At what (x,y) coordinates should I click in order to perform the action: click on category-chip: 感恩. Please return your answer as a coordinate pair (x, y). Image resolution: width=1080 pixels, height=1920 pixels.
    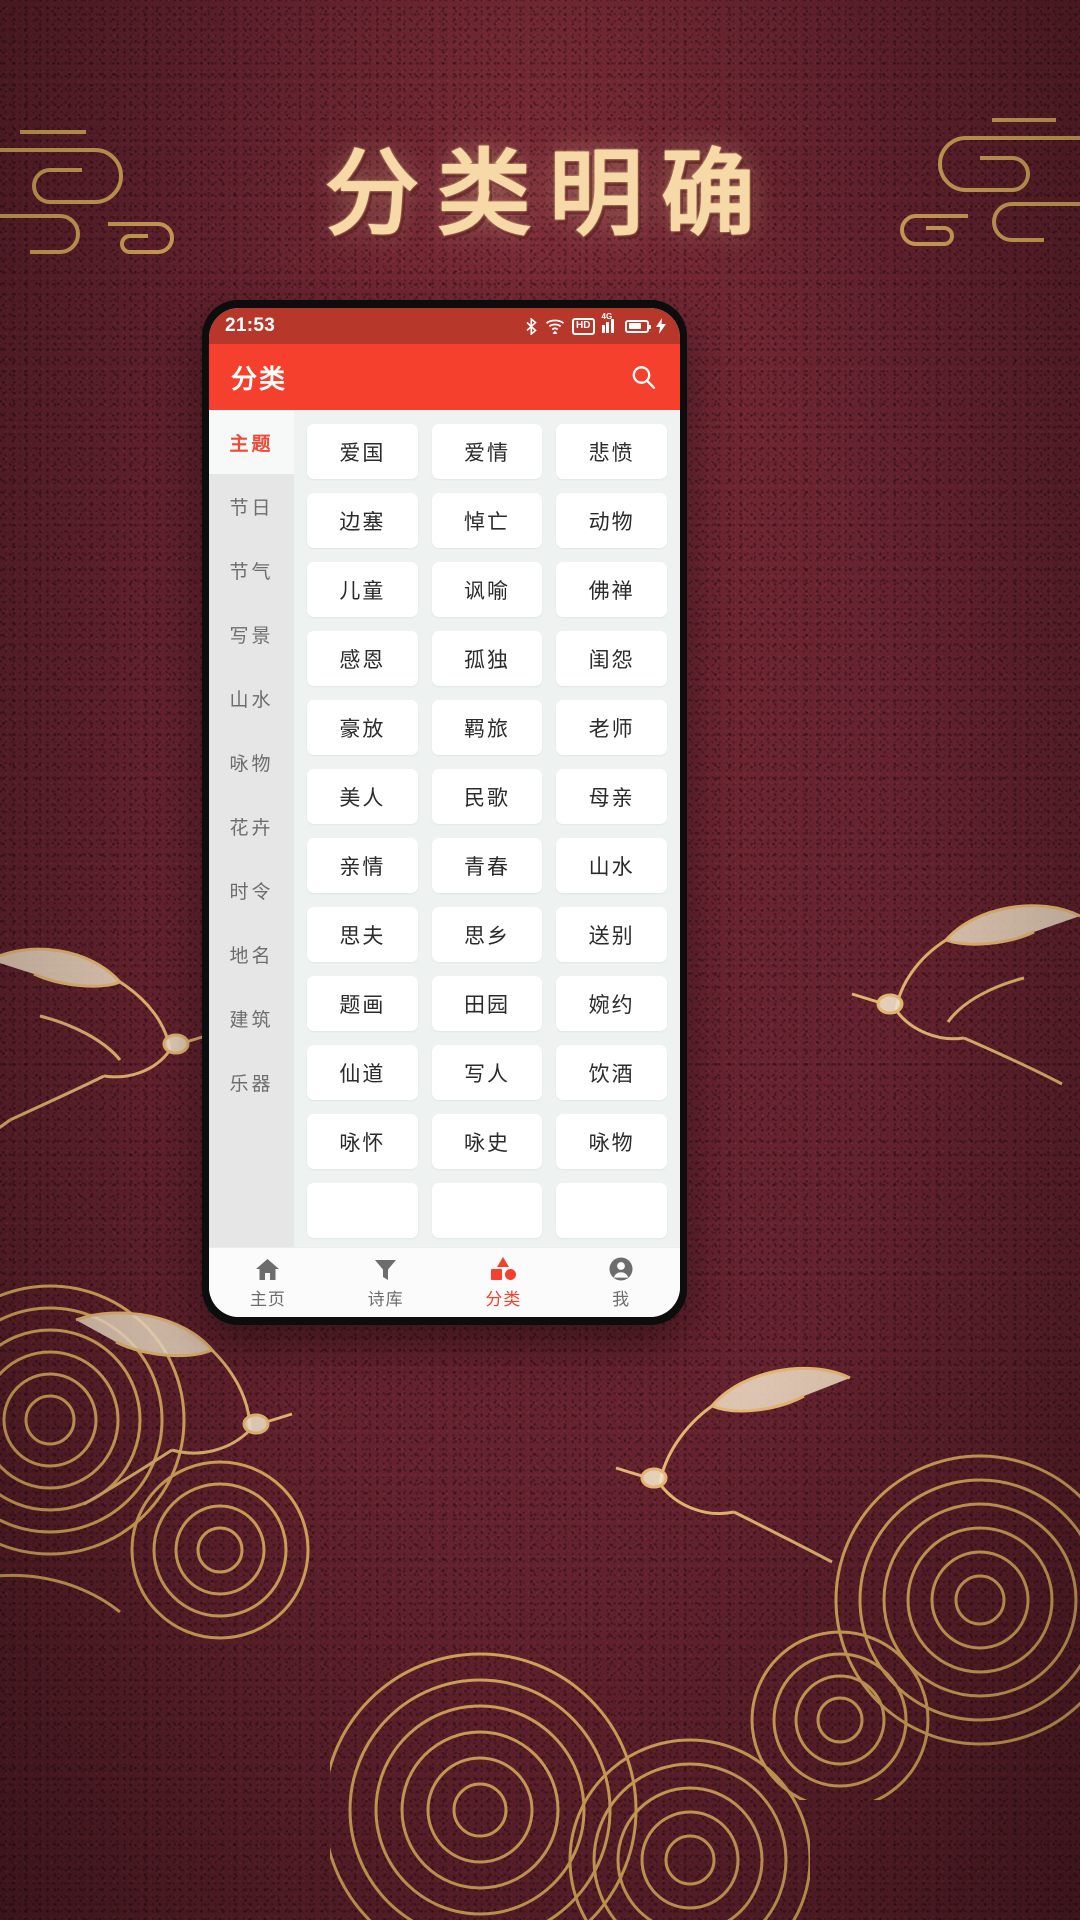
    Looking at the image, I should click on (362, 658).